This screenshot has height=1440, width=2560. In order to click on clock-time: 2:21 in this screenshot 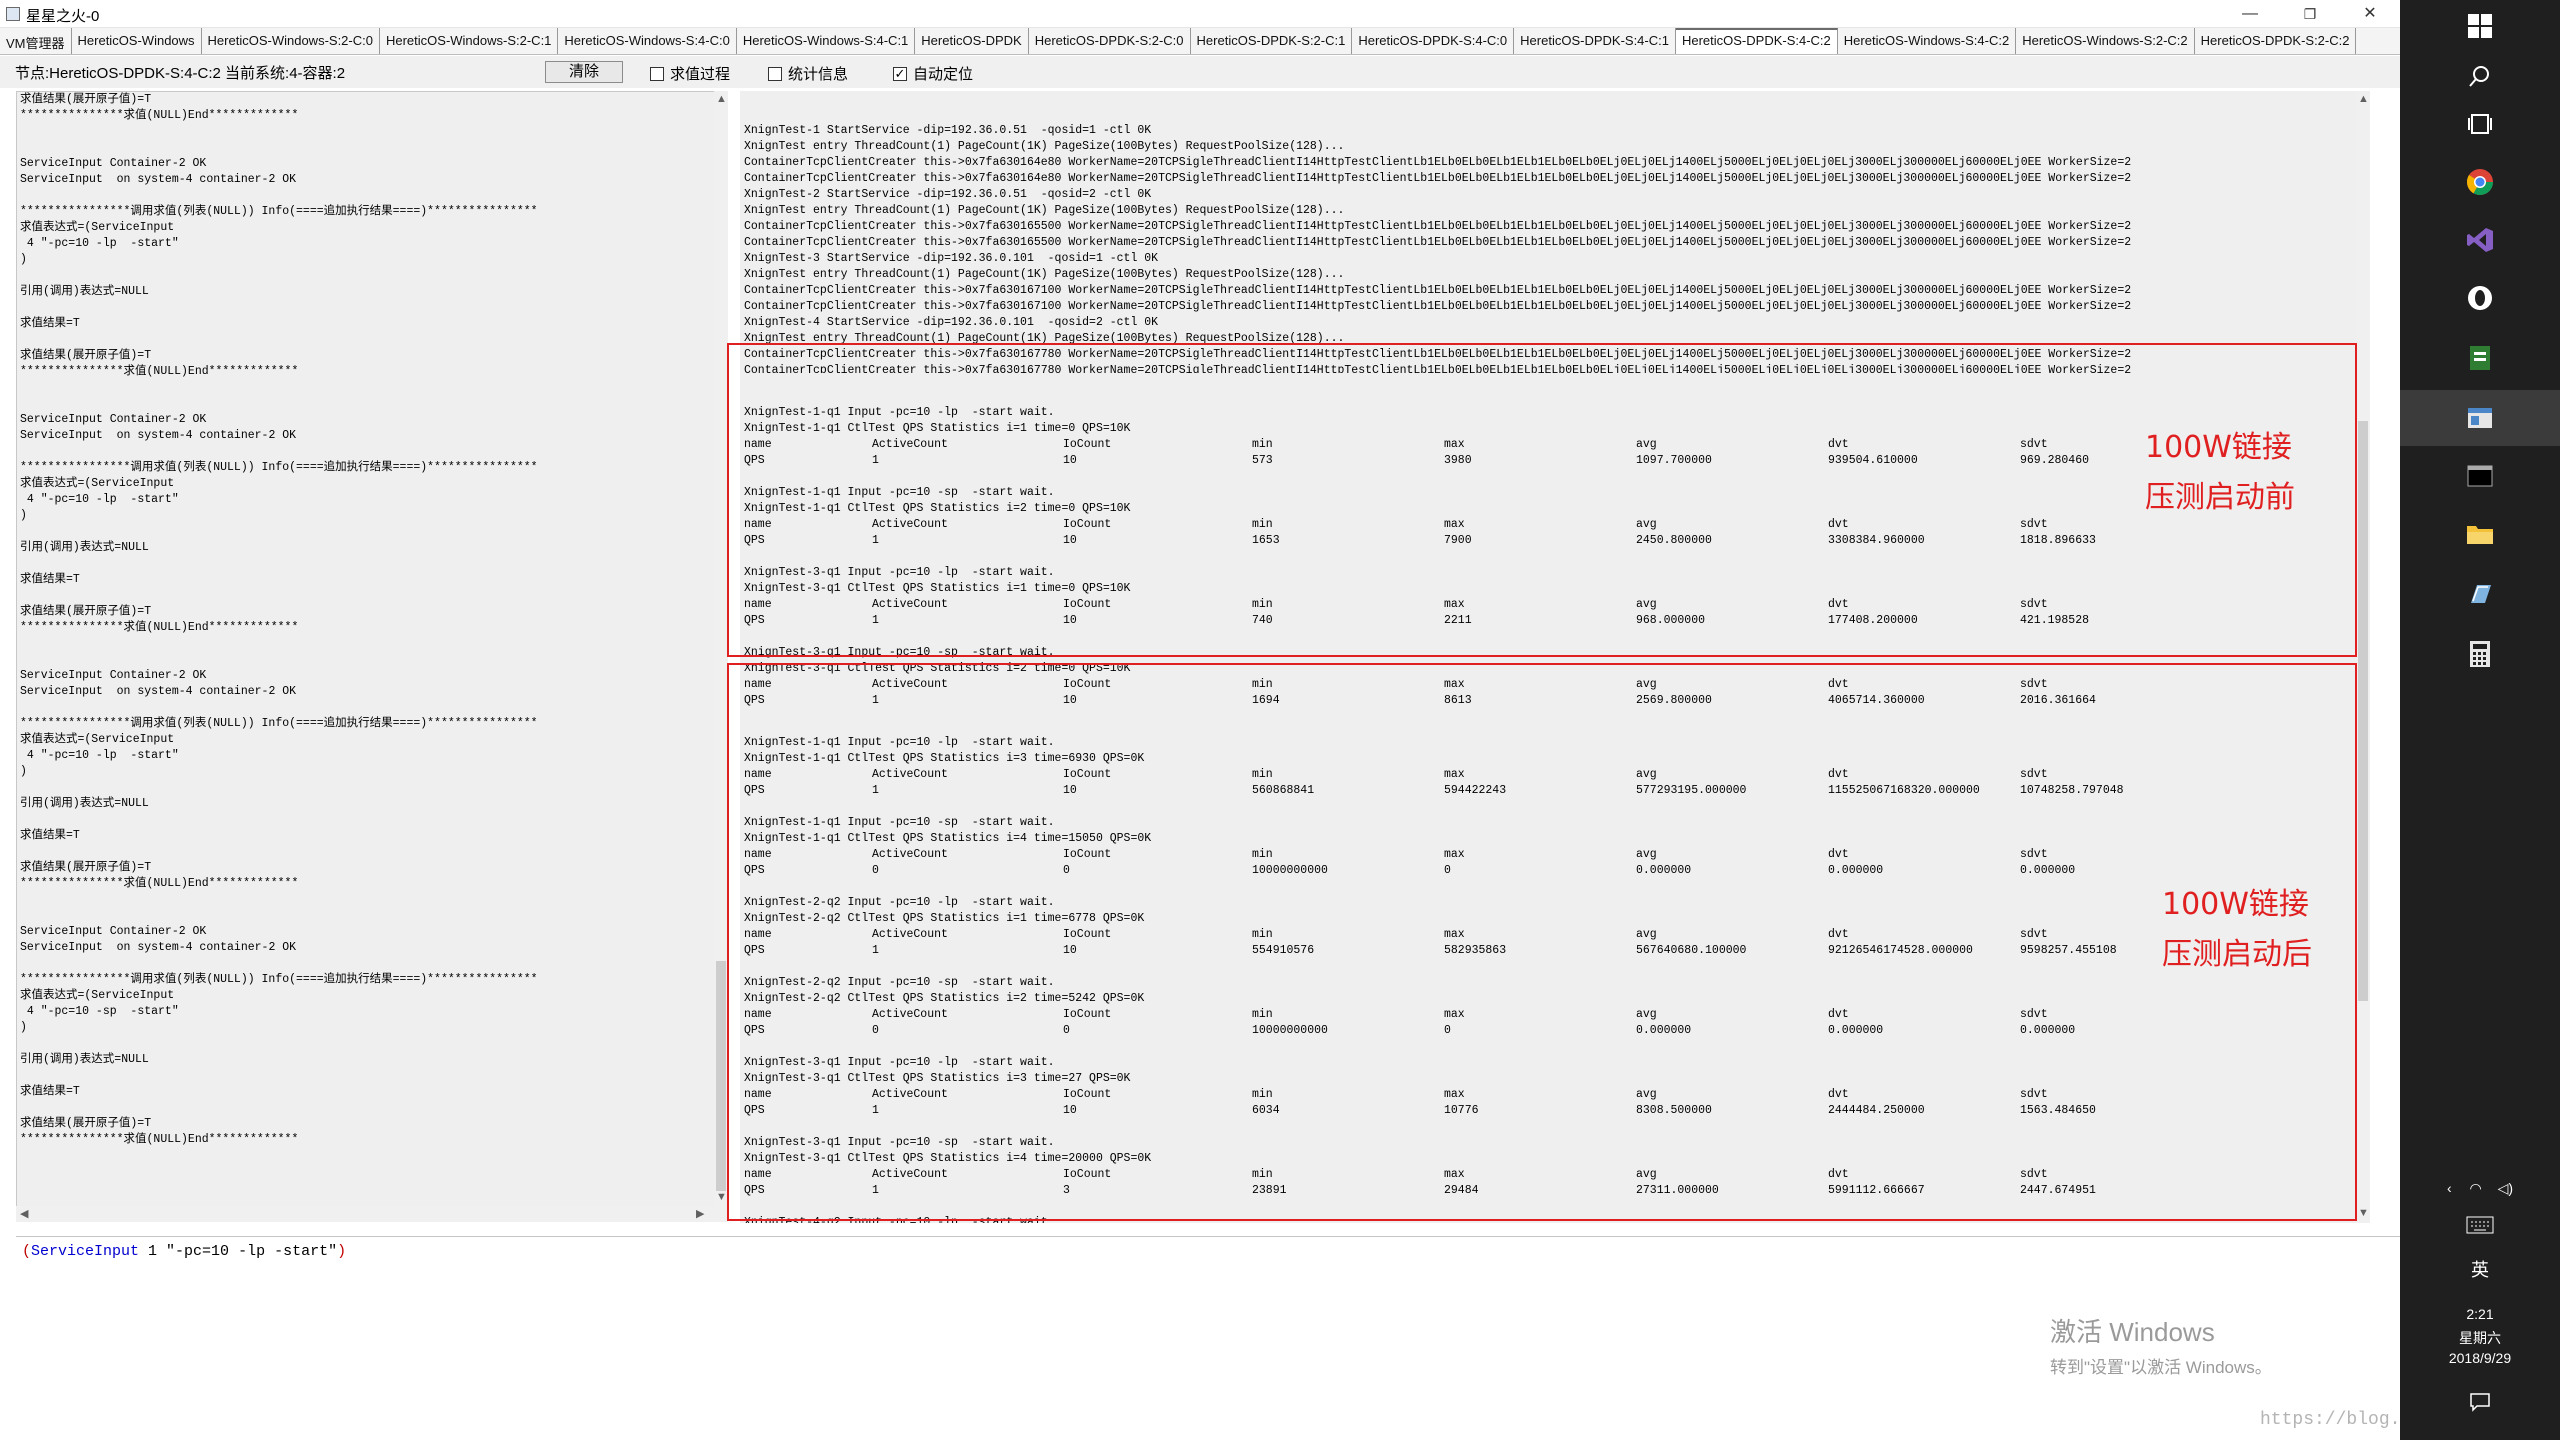, I will do `click(2480, 1314)`.